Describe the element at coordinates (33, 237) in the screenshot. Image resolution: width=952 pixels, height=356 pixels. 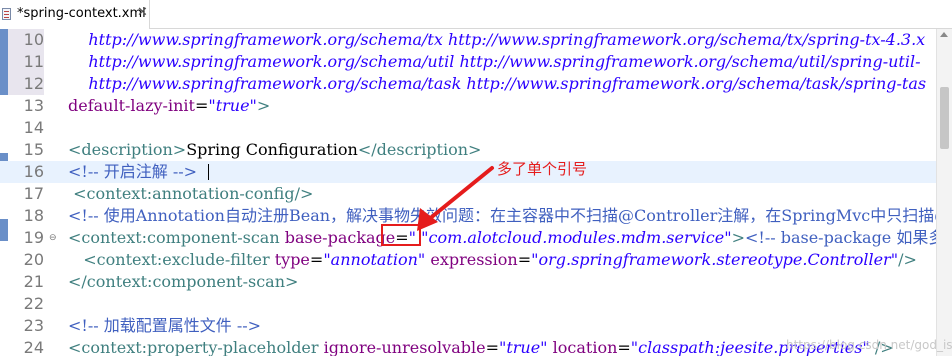
I see `line-number: 19` at that location.